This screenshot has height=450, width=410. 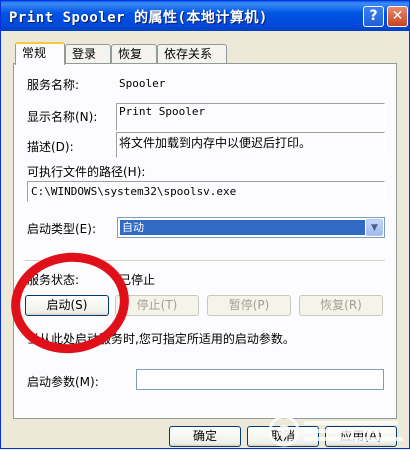 I want to click on start-service-button: 启动(S), so click(x=67, y=305).